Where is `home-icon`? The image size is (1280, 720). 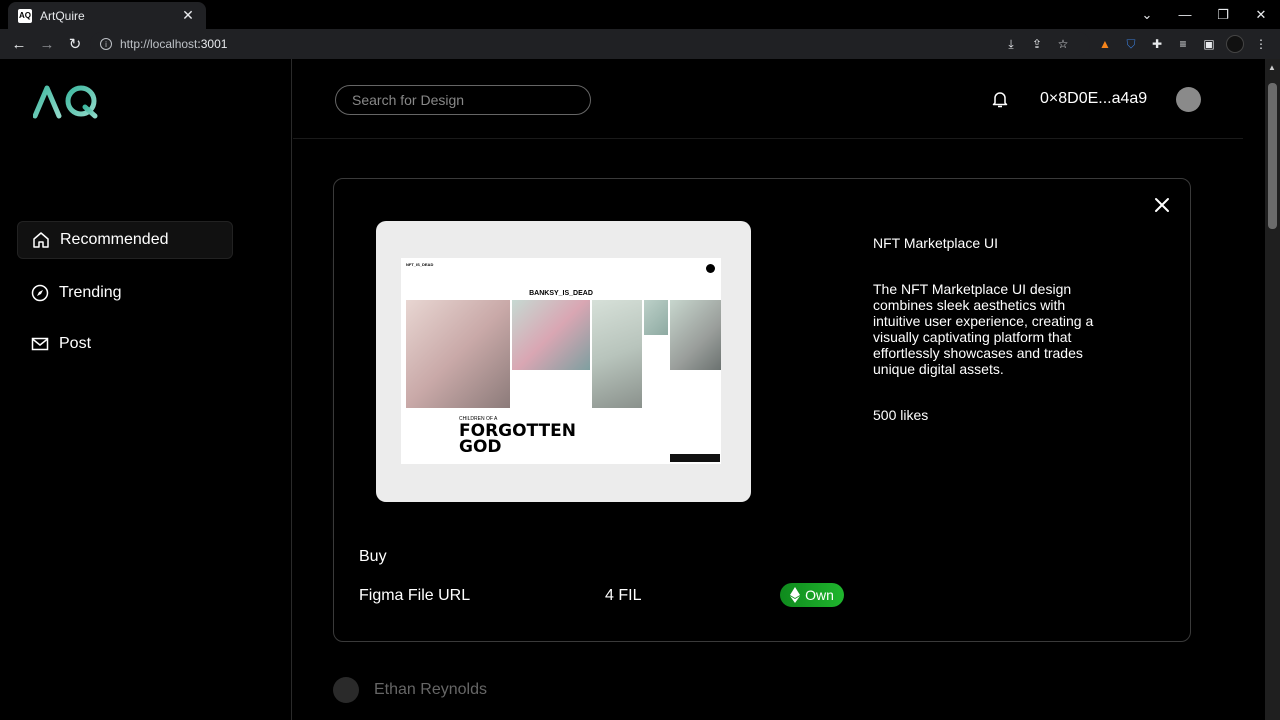
home-icon is located at coordinates (41, 240).